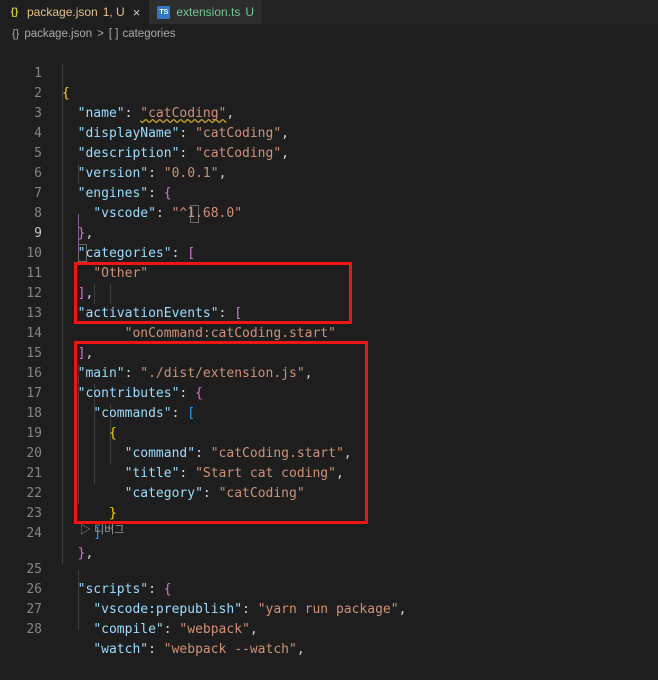  I want to click on code-line: 9 "categories": [, so click(115, 243).